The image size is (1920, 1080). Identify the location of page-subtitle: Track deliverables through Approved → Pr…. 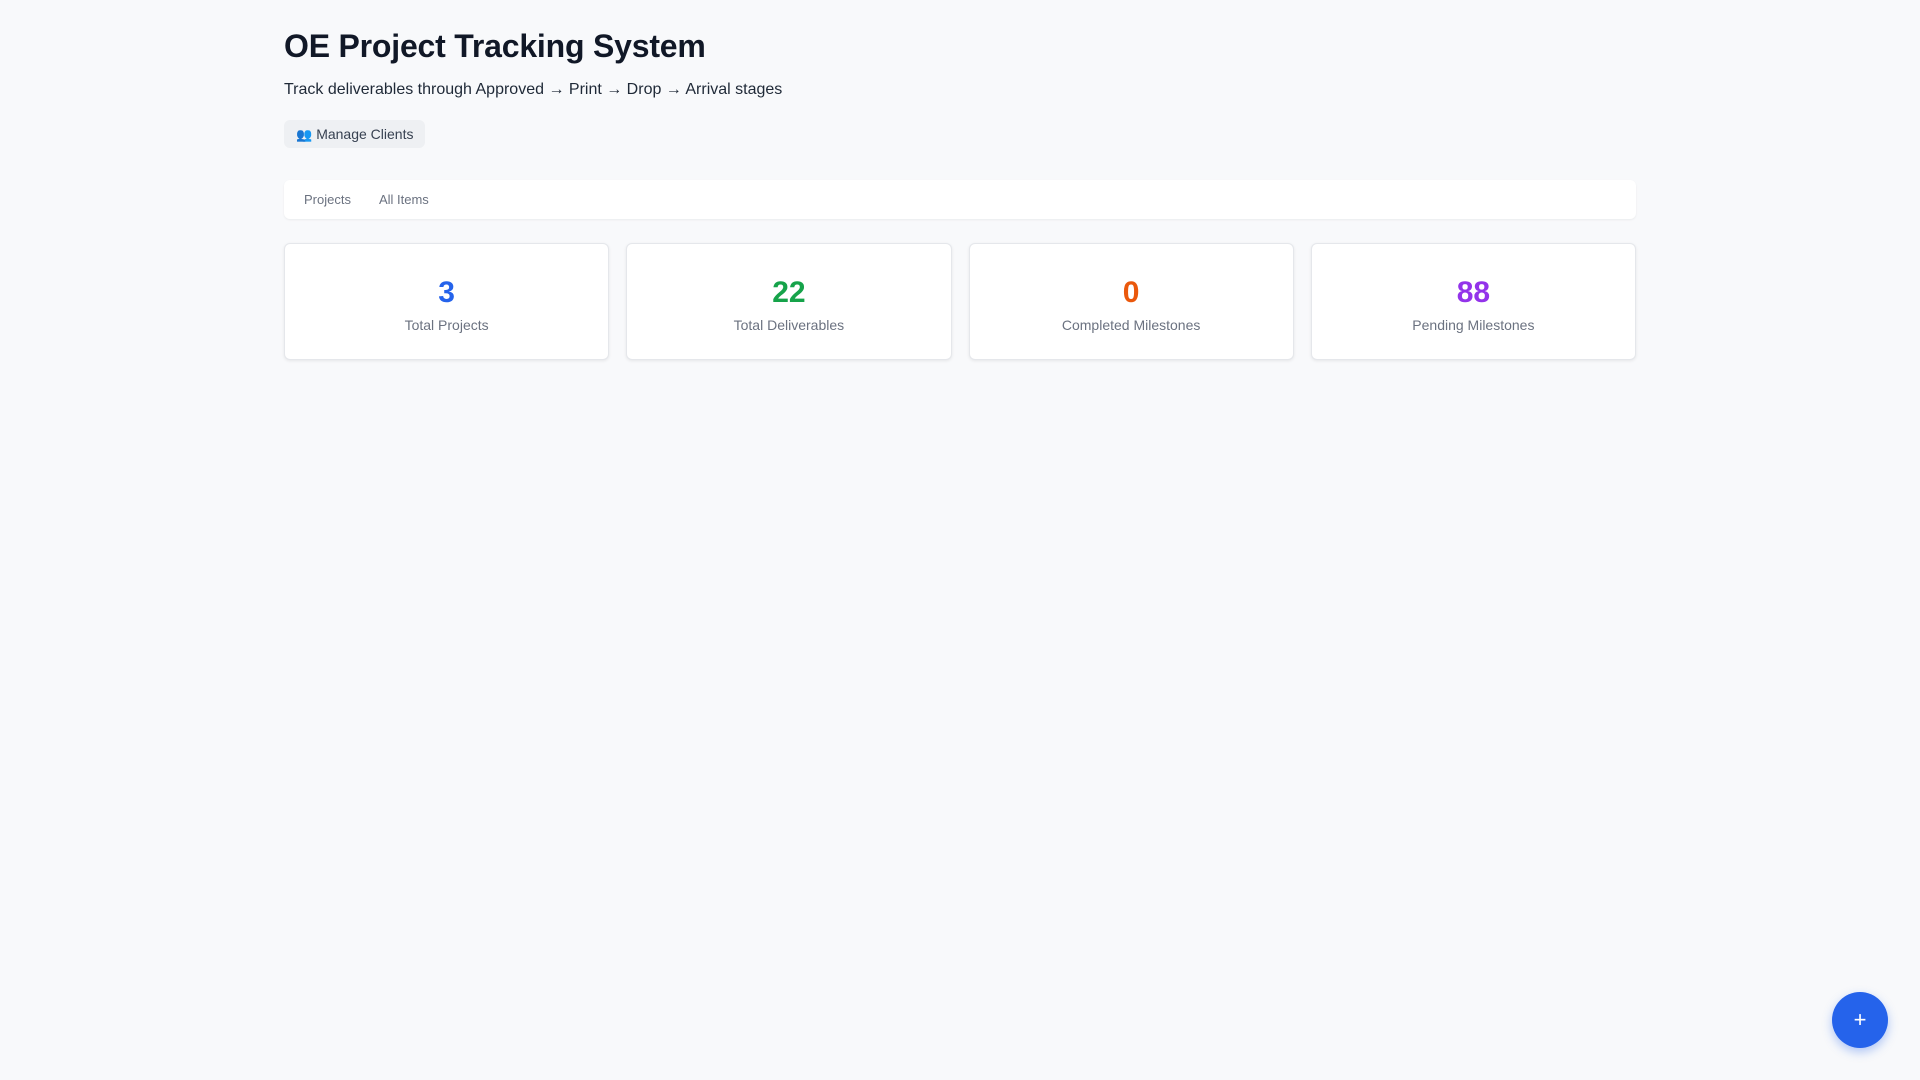
(533, 89).